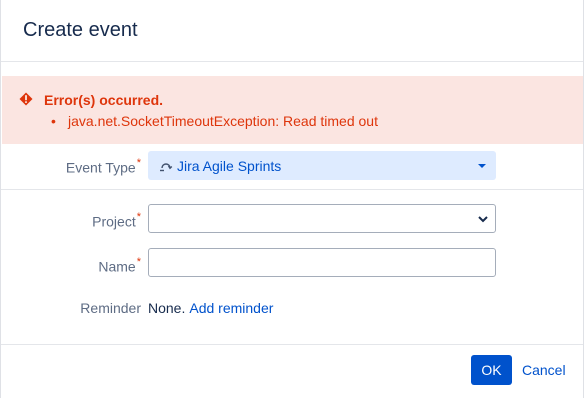  Describe the element at coordinates (100, 167) in the screenshot. I see `event-type-label-text: Event Type` at that location.